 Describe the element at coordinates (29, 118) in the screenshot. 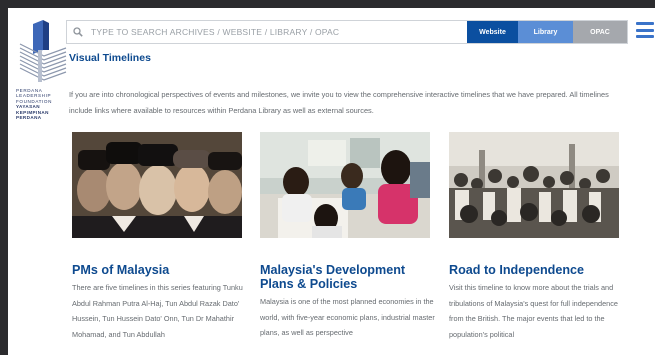

I see `logo-line: PERDANA` at that location.